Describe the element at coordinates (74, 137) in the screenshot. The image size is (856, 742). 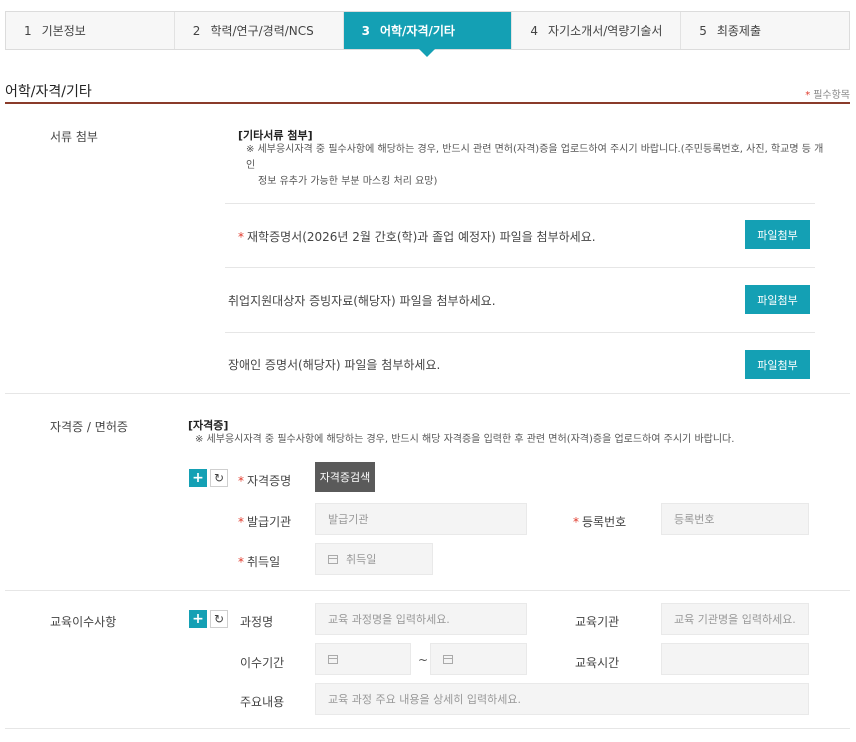
I see `documents-label: 서류 첨부` at that location.